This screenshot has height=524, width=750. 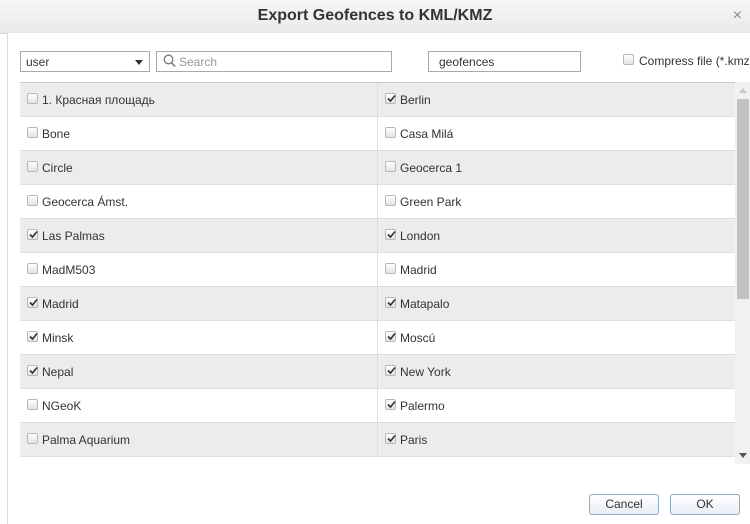 What do you see at coordinates (705, 504) in the screenshot?
I see `ok-button: OK` at bounding box center [705, 504].